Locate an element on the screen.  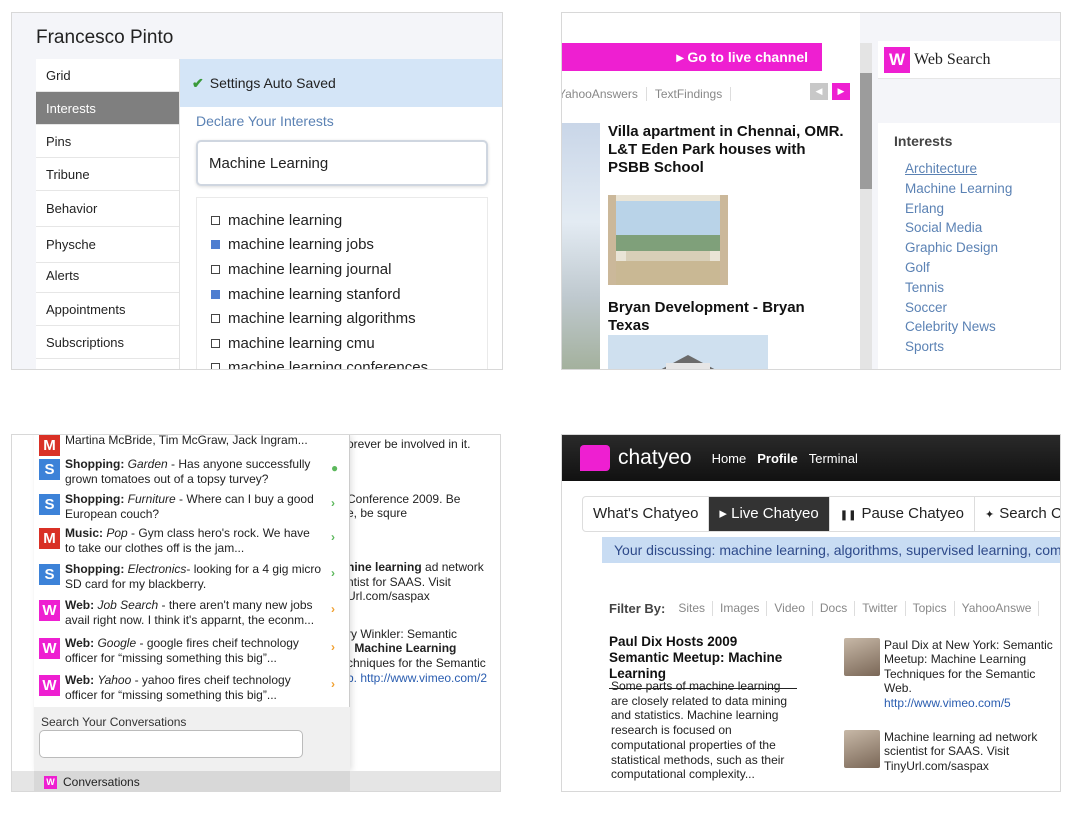
category-badge-icon: W is located at coordinates (49, 685).